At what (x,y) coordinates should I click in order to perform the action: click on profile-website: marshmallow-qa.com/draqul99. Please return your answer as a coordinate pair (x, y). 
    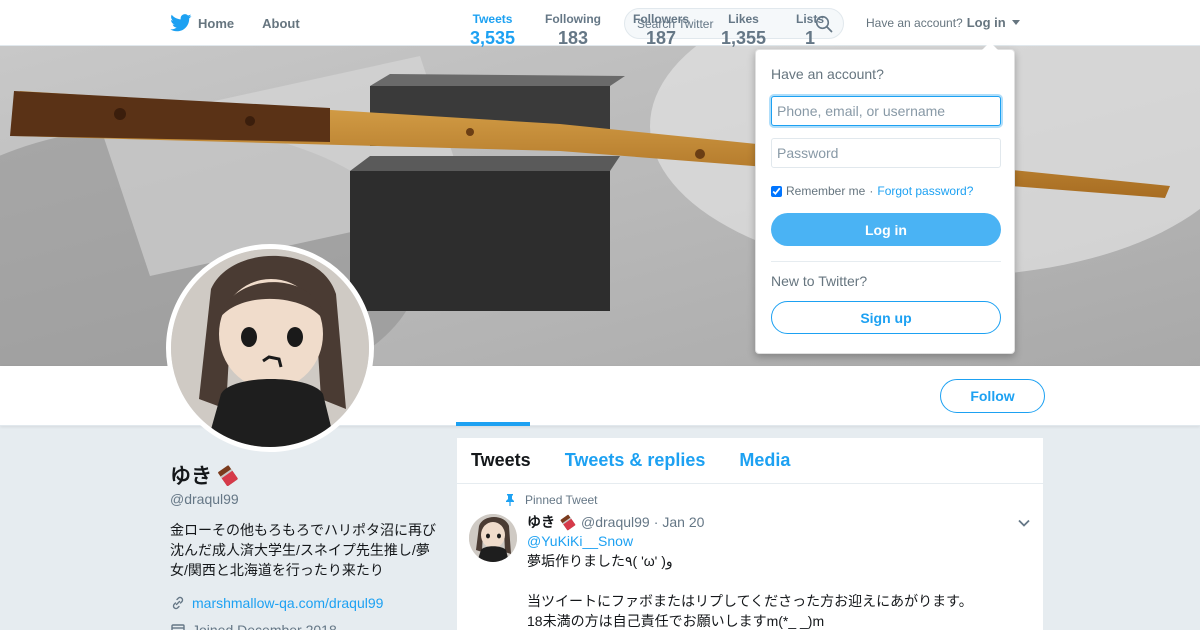
    Looking at the image, I should click on (276, 603).